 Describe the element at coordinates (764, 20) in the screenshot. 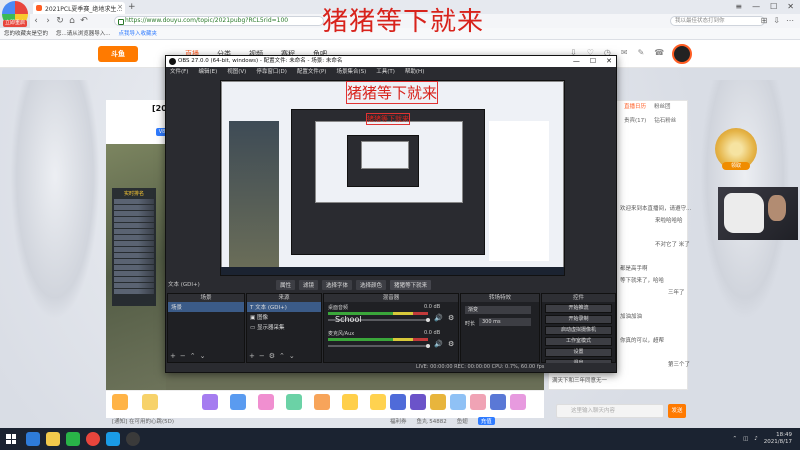

I see `extension-icon: ⊞` at that location.